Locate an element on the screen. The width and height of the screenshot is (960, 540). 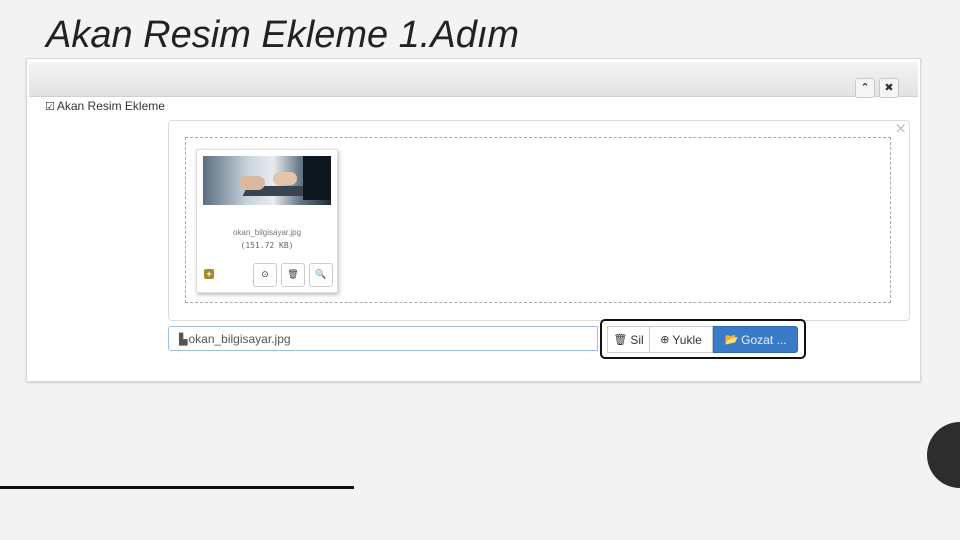
file-name-field: ▙okan_bilgisayar.jpg is located at coordinates (383, 338).